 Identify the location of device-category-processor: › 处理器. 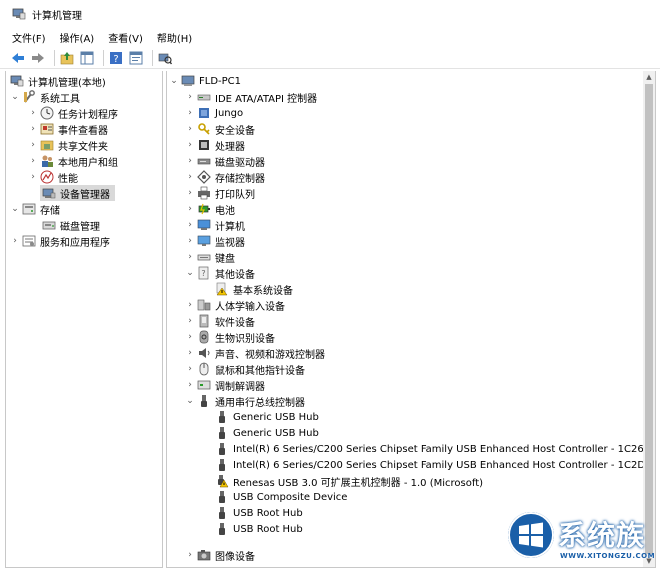
(215, 145).